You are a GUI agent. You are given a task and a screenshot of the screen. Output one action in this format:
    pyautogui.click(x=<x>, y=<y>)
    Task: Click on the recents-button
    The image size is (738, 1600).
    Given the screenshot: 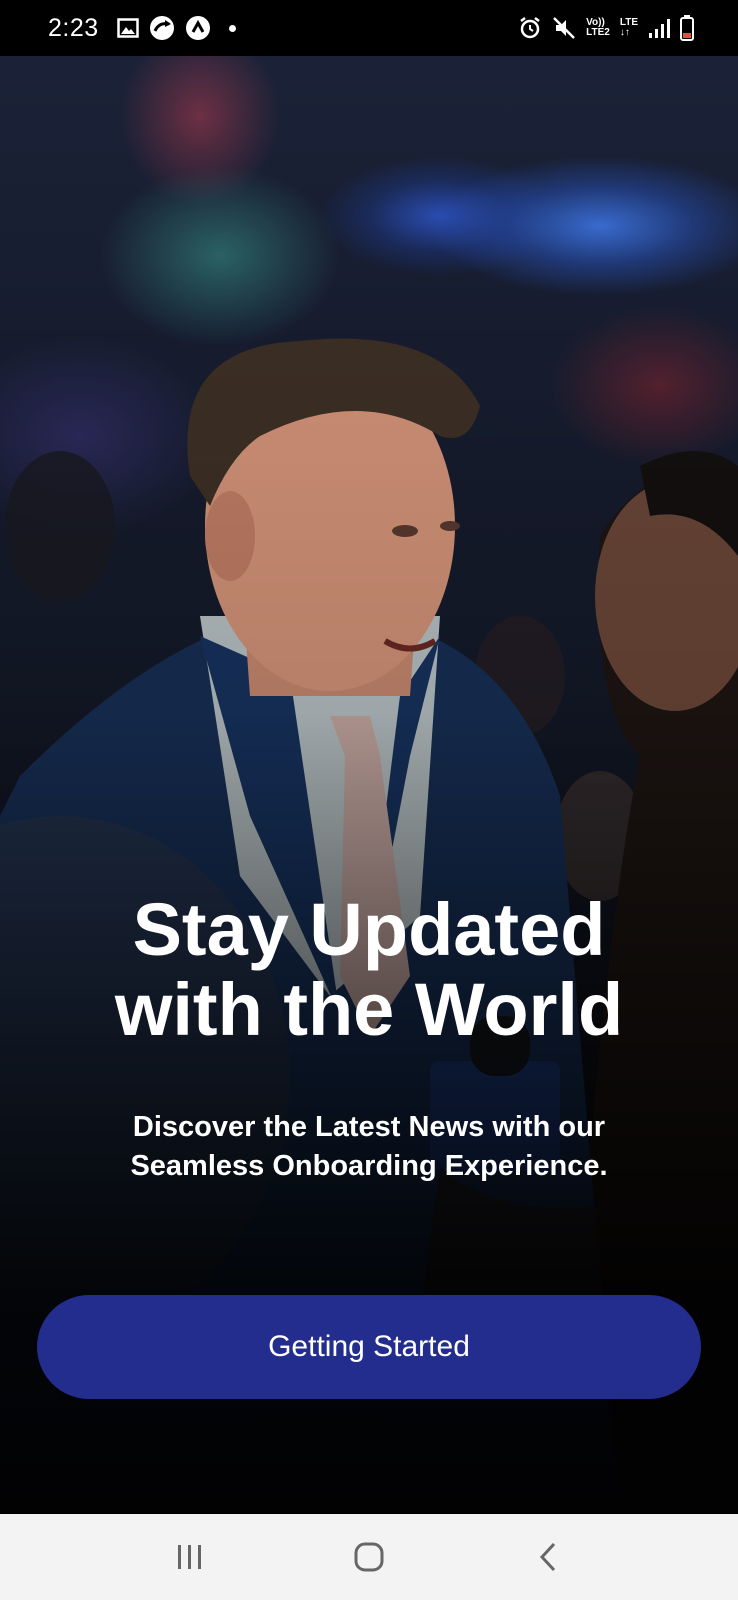 What is the action you would take?
    pyautogui.click(x=190, y=1557)
    